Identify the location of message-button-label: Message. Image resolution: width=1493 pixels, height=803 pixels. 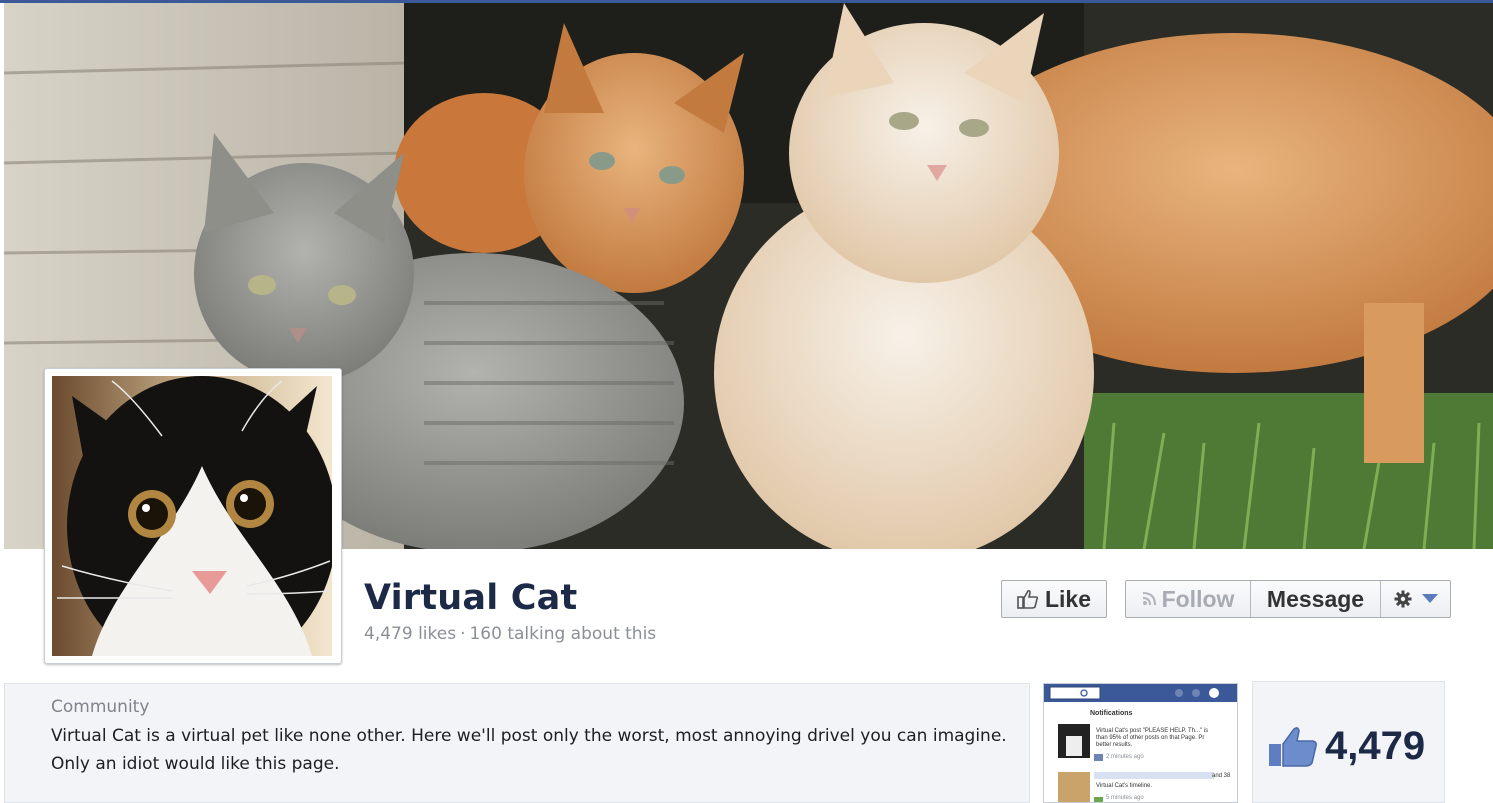
(1315, 598).